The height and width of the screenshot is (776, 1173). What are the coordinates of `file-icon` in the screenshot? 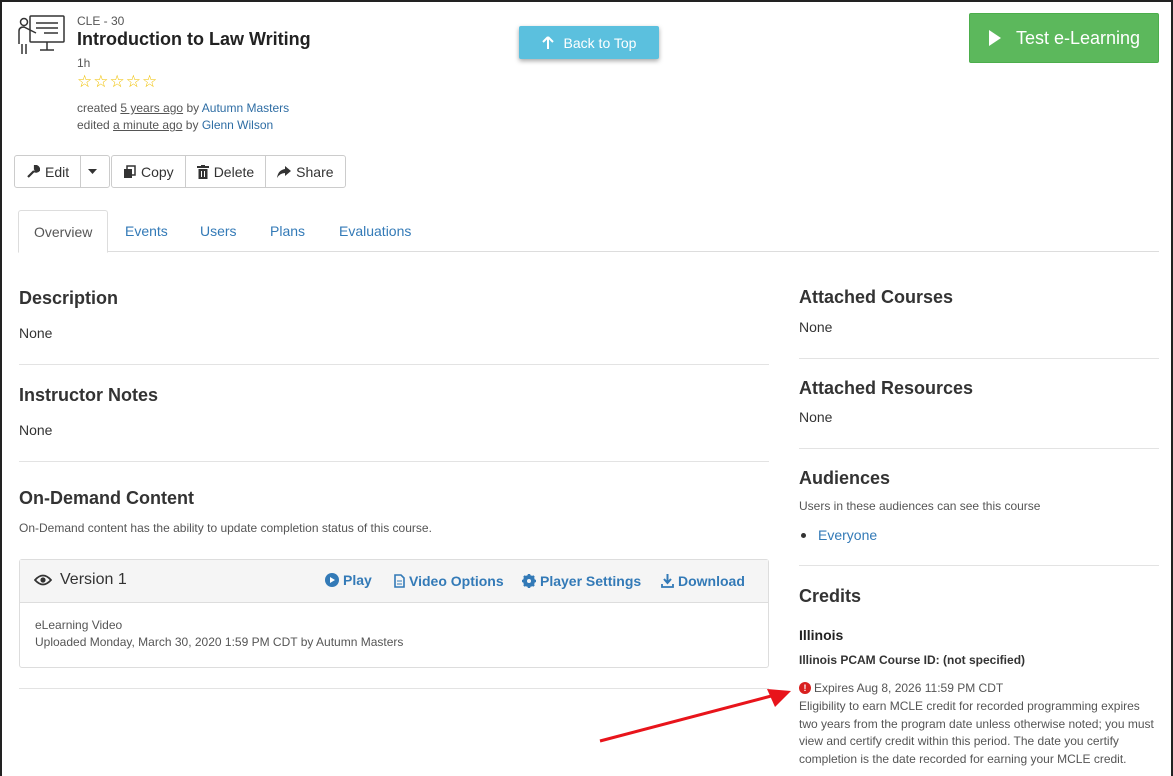 It's located at (399, 581).